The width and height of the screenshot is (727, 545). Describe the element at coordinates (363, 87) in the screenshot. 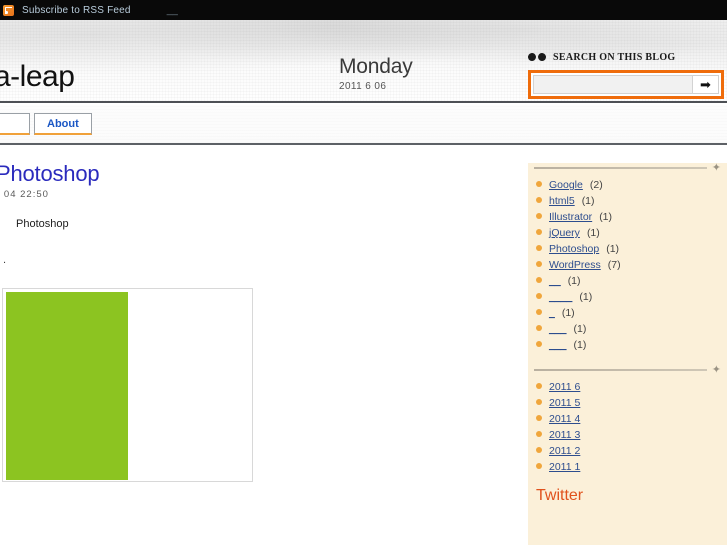

I see `date-ymd-label: 2011 6 06` at that location.